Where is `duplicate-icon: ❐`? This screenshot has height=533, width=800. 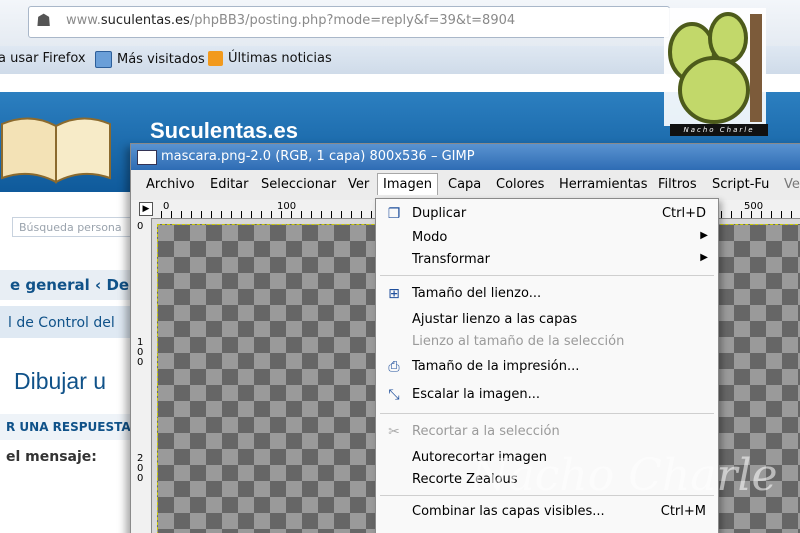 duplicate-icon: ❐ is located at coordinates (394, 214).